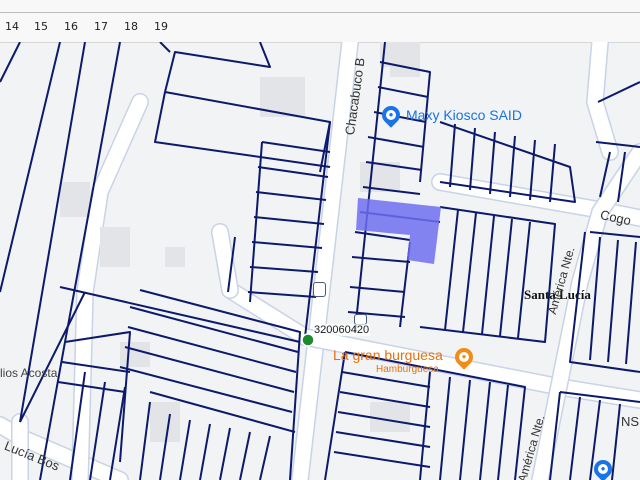 The width and height of the screenshot is (640, 480). Describe the element at coordinates (29, 373) in the screenshot. I see `street-label-acosta: lios Acosta` at that location.